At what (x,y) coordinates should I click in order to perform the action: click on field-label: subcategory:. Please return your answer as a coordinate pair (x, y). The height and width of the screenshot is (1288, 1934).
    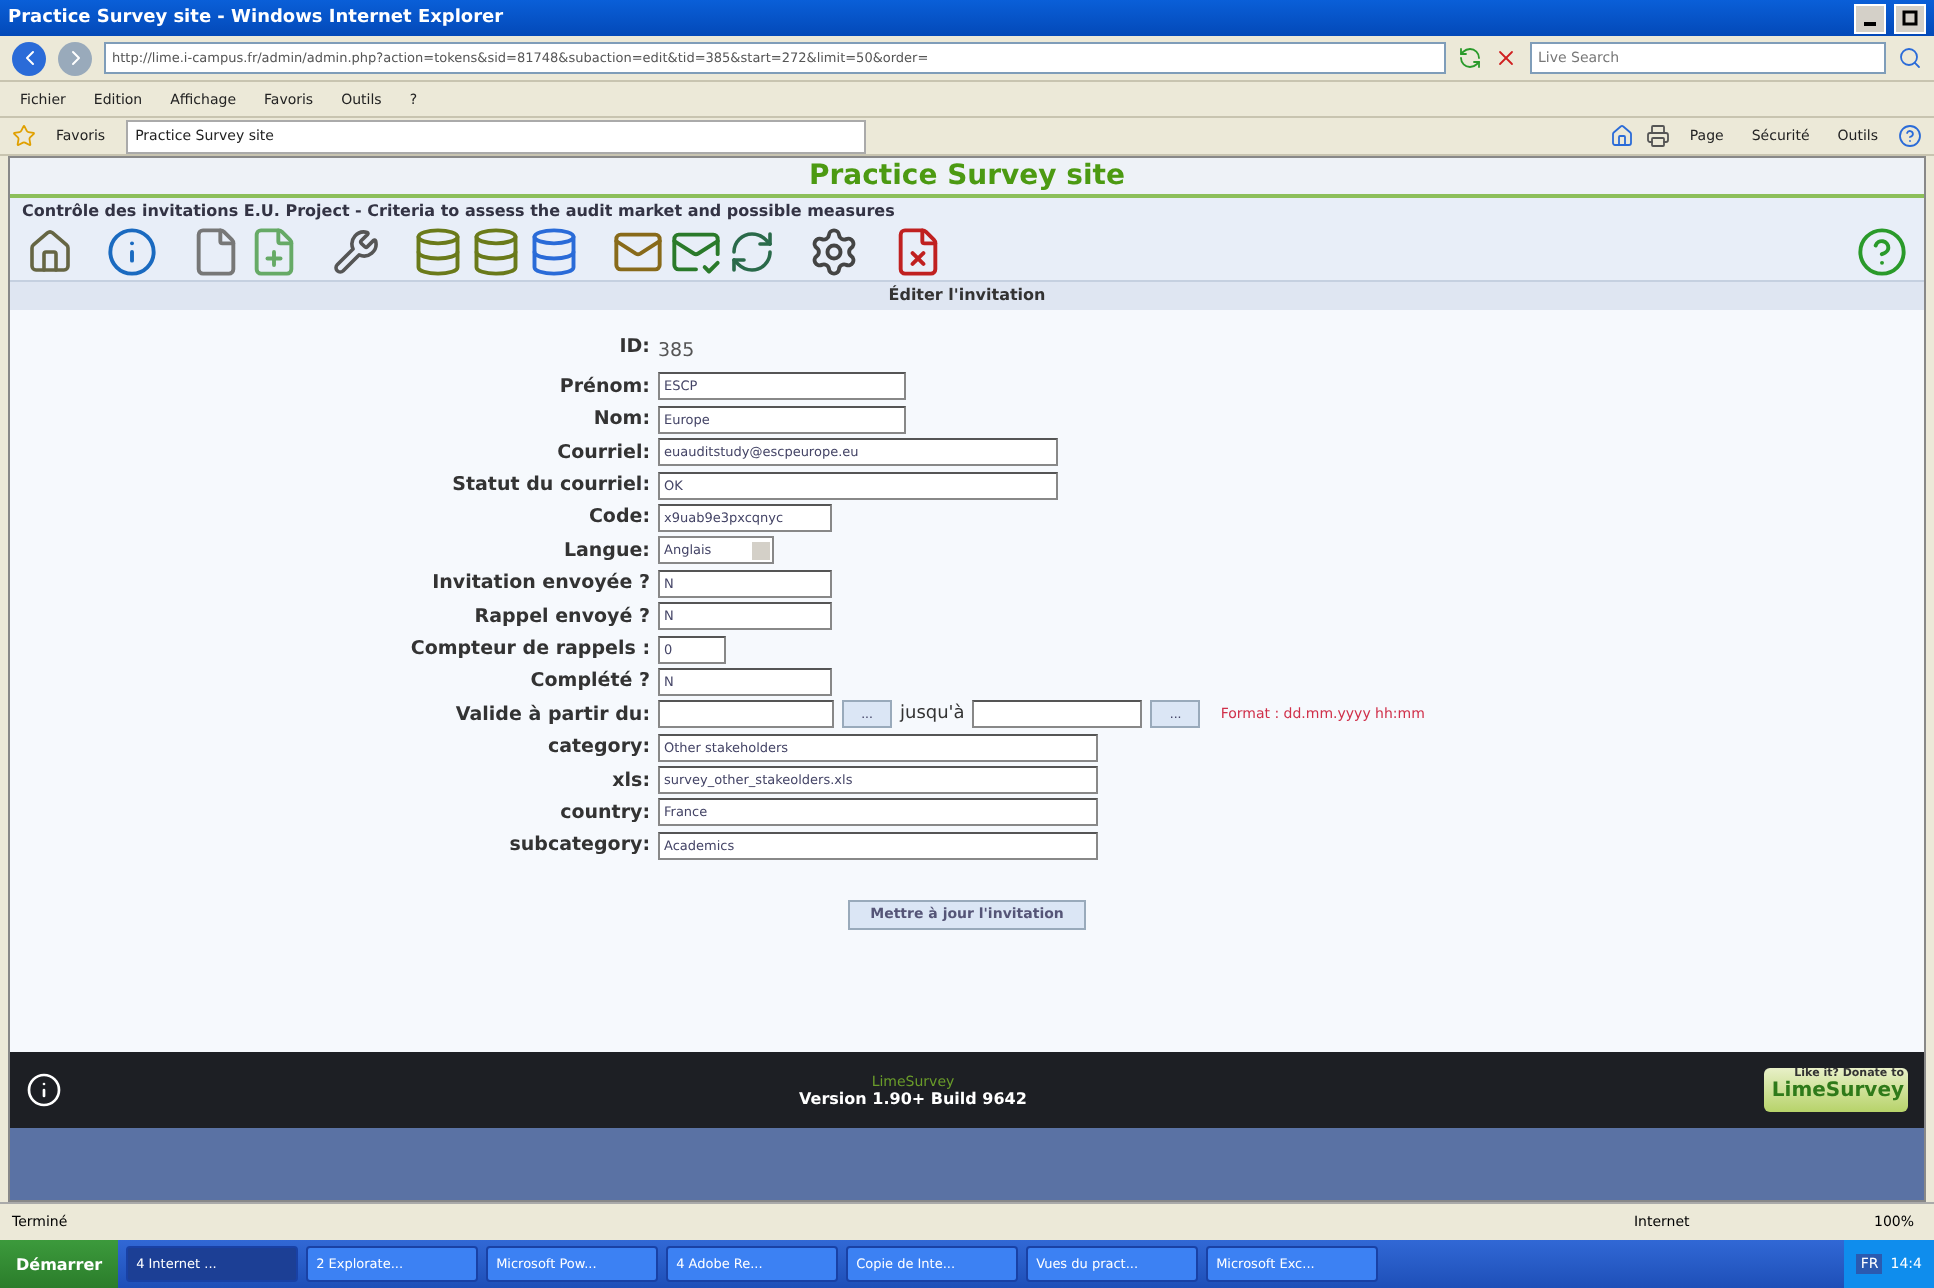
    Looking at the image, I should click on (578, 845).